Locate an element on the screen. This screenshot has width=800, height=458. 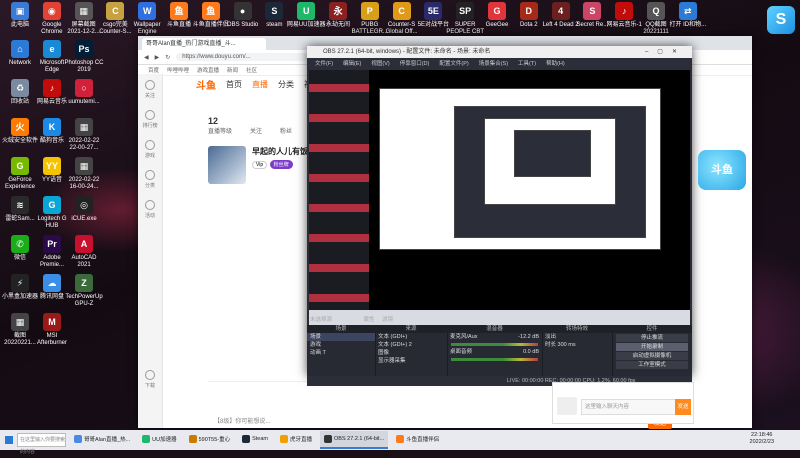
left-nav-item: 活动 is located at coordinates (150, 209).